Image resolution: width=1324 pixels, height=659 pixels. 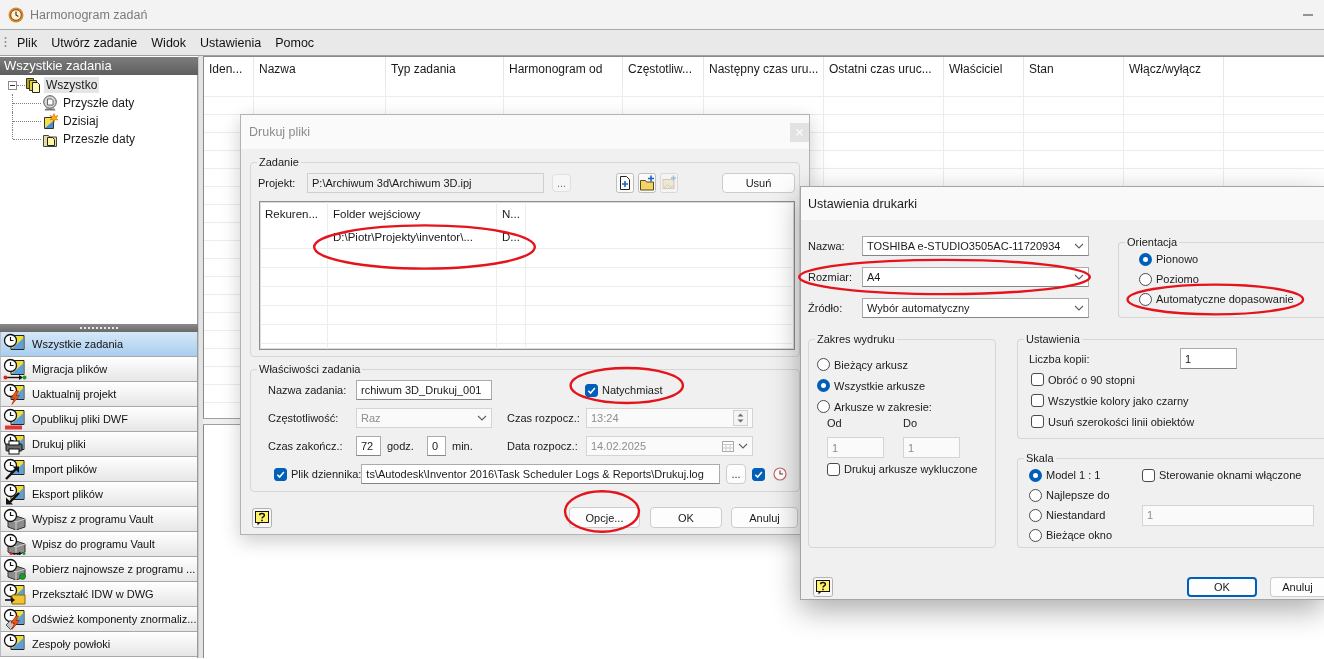 I want to click on scale-radio: Najlepsze do, so click(x=1085, y=495).